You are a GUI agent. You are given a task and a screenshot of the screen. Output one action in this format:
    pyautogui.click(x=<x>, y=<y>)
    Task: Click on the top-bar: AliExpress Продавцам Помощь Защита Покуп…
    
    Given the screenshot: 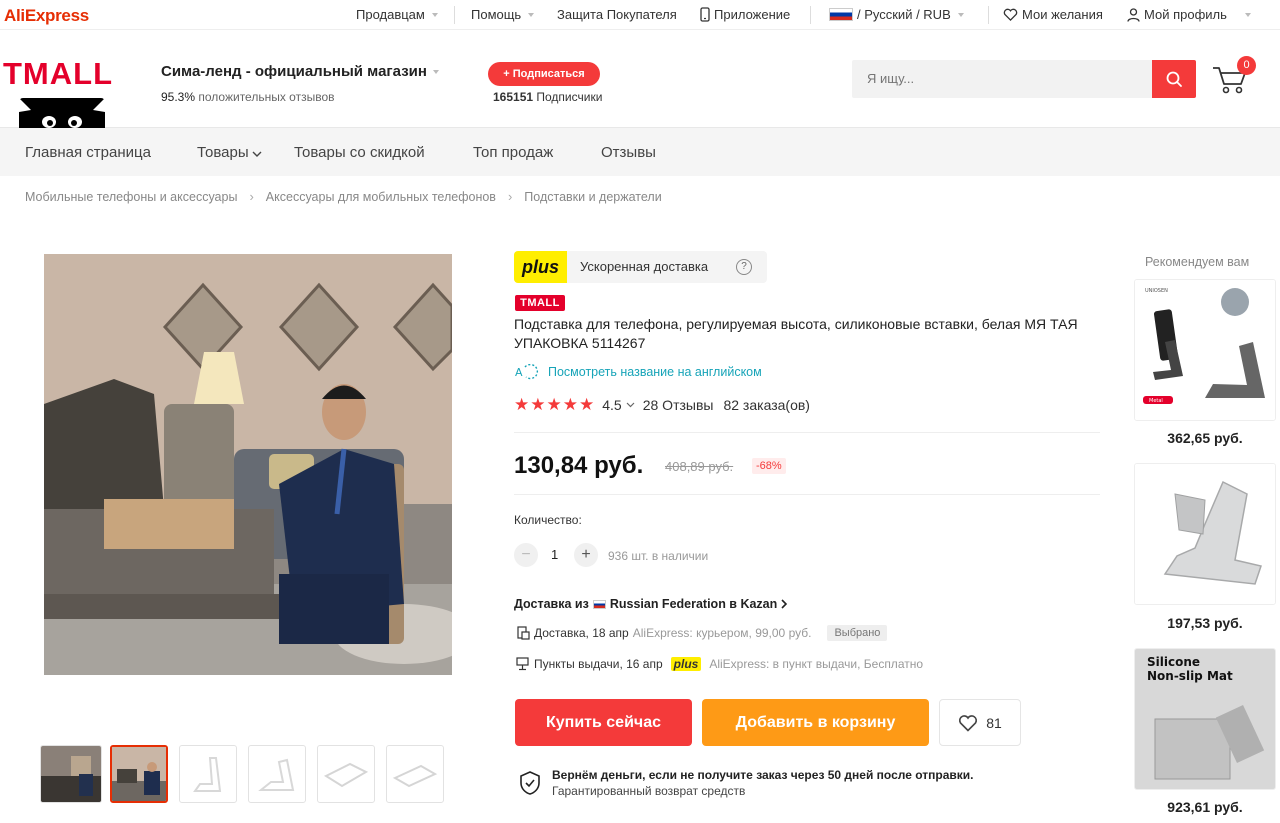 What is the action you would take?
    pyautogui.click(x=640, y=15)
    